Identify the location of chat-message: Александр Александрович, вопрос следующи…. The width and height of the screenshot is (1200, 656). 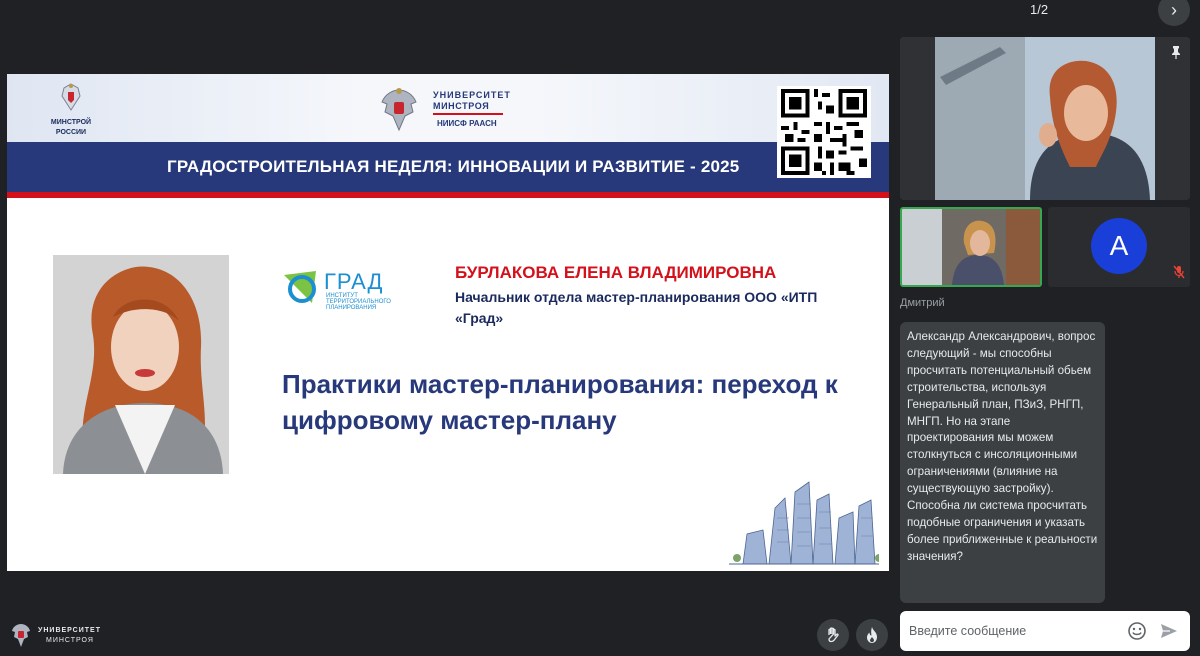
(1002, 462).